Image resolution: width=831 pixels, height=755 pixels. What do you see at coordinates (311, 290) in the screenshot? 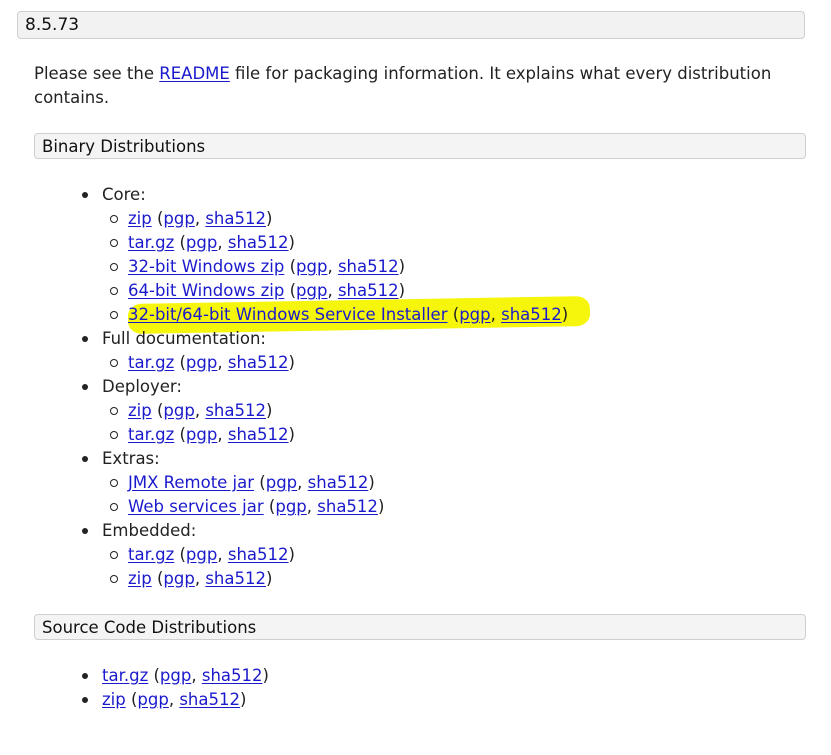
I see `core-64-bit-windows-zip-pgp-link: pgp` at bounding box center [311, 290].